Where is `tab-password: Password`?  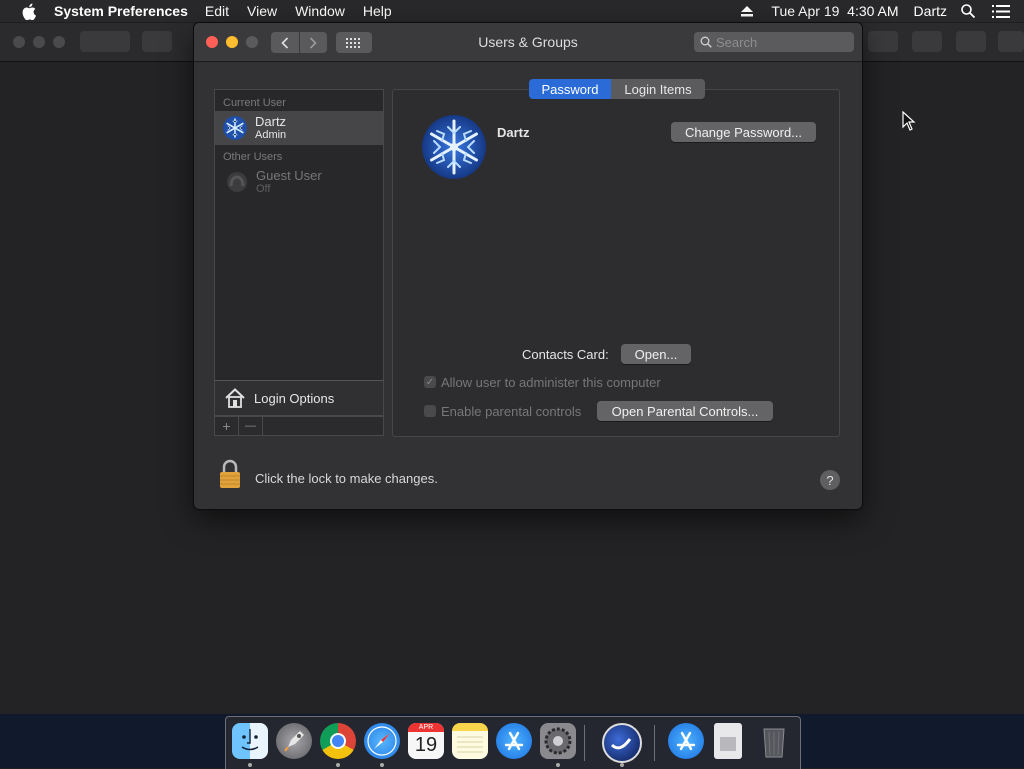
tab-password: Password is located at coordinates (570, 89).